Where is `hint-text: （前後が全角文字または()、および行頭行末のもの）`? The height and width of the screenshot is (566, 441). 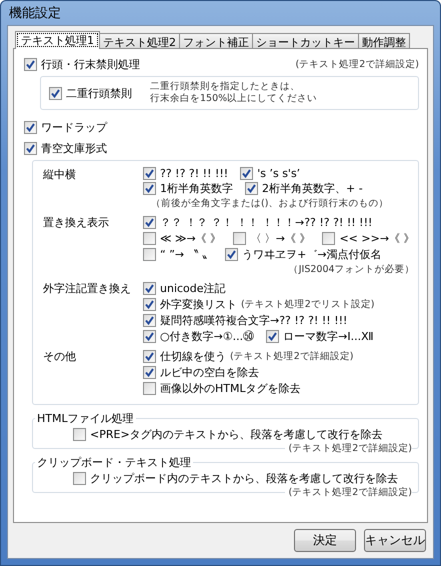 hint-text: （前後が全角文字または()、および行頭行末のもの） is located at coordinates (270, 203).